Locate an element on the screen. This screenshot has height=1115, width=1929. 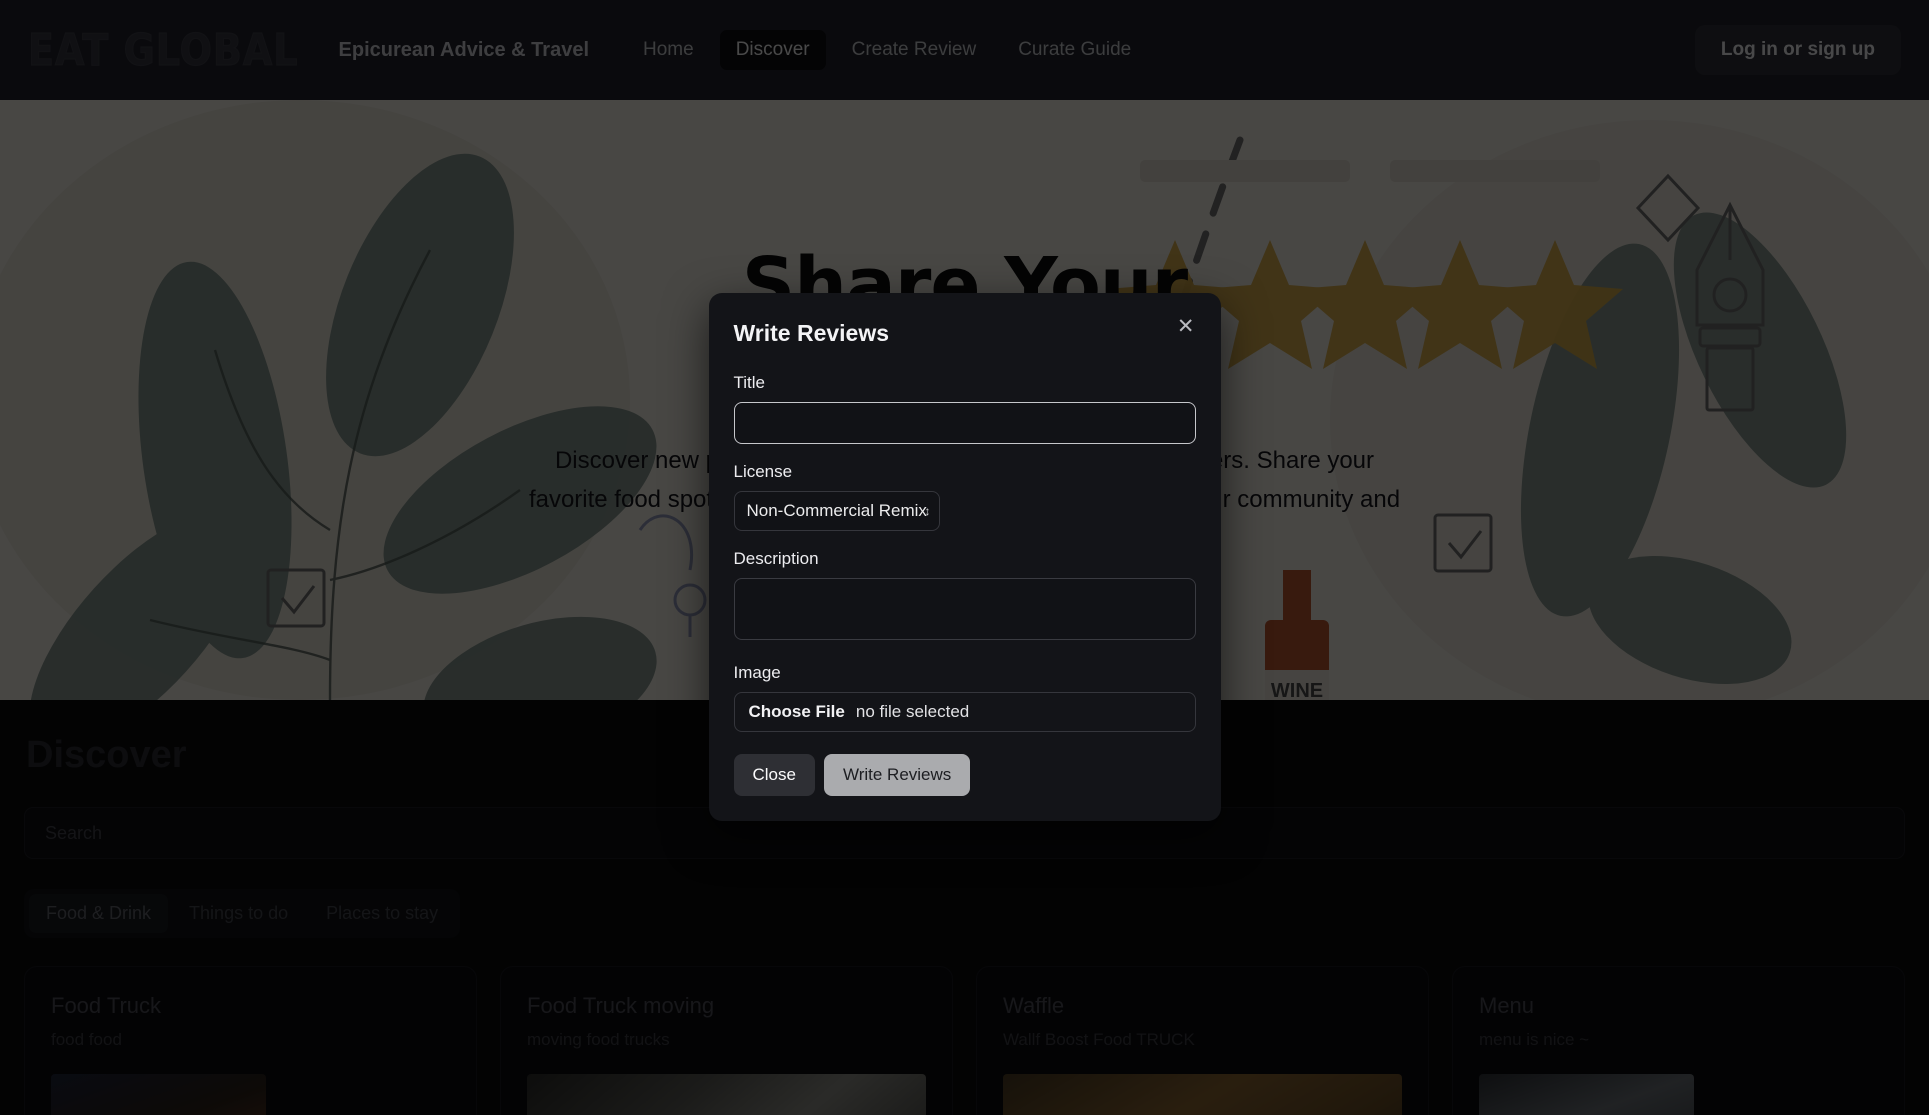
field-license: License Non-Commercial Remix ↕ is located at coordinates (964, 496).